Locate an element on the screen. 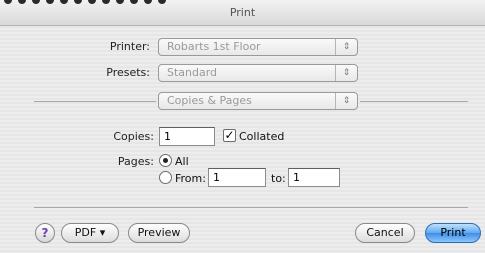 The height and width of the screenshot is (253, 485). pages-from-radio is located at coordinates (165, 177).